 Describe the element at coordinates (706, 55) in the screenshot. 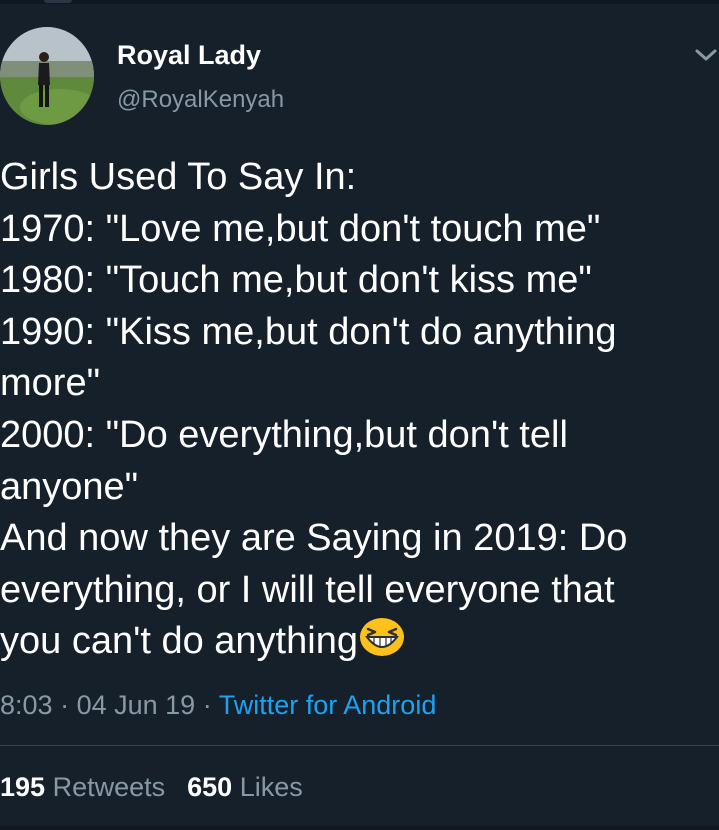

I see `chevron-down-icon` at that location.